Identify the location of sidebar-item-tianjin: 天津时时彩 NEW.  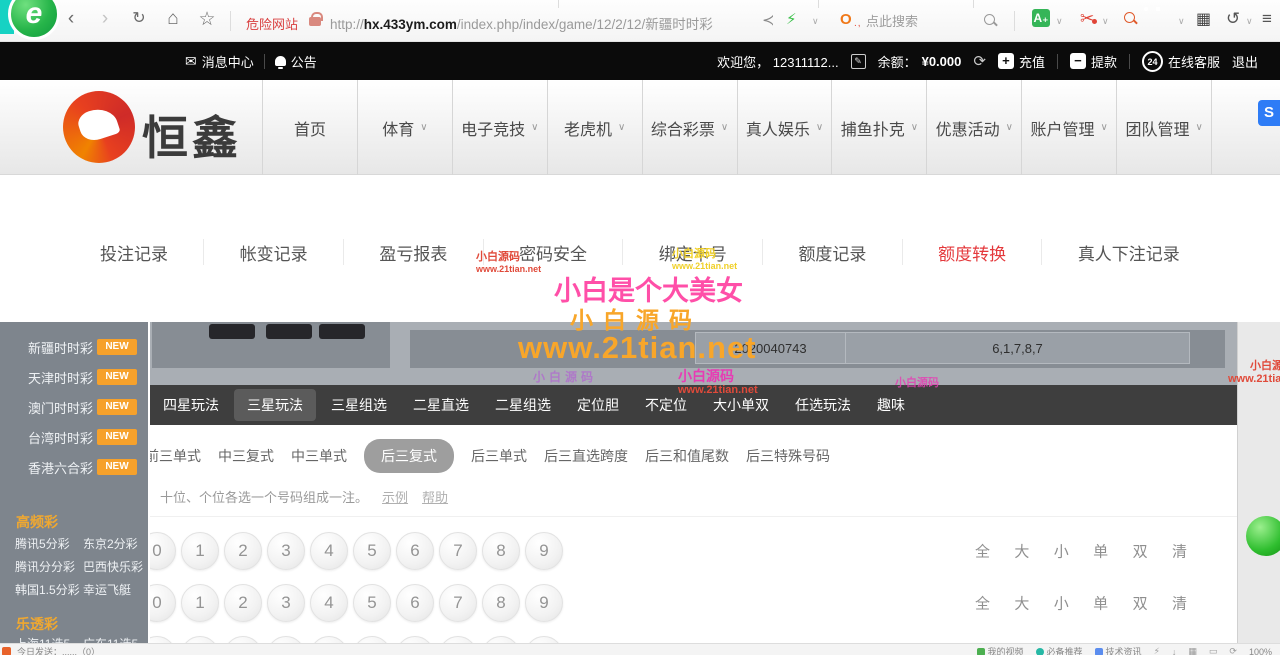
(74, 377).